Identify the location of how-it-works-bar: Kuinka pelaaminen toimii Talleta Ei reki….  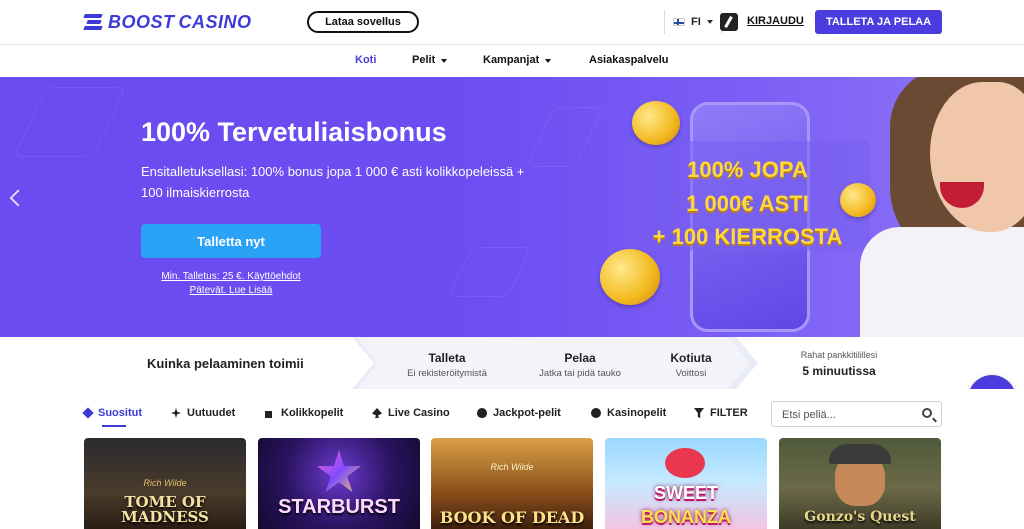
(512, 363).